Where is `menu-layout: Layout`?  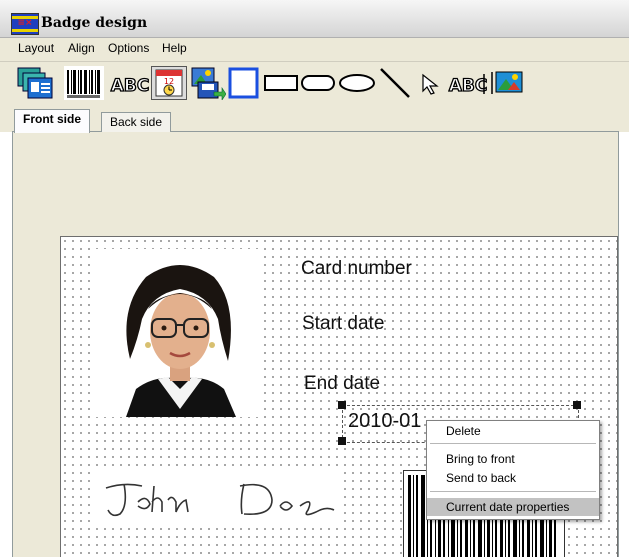
menu-layout: Layout is located at coordinates (36, 48).